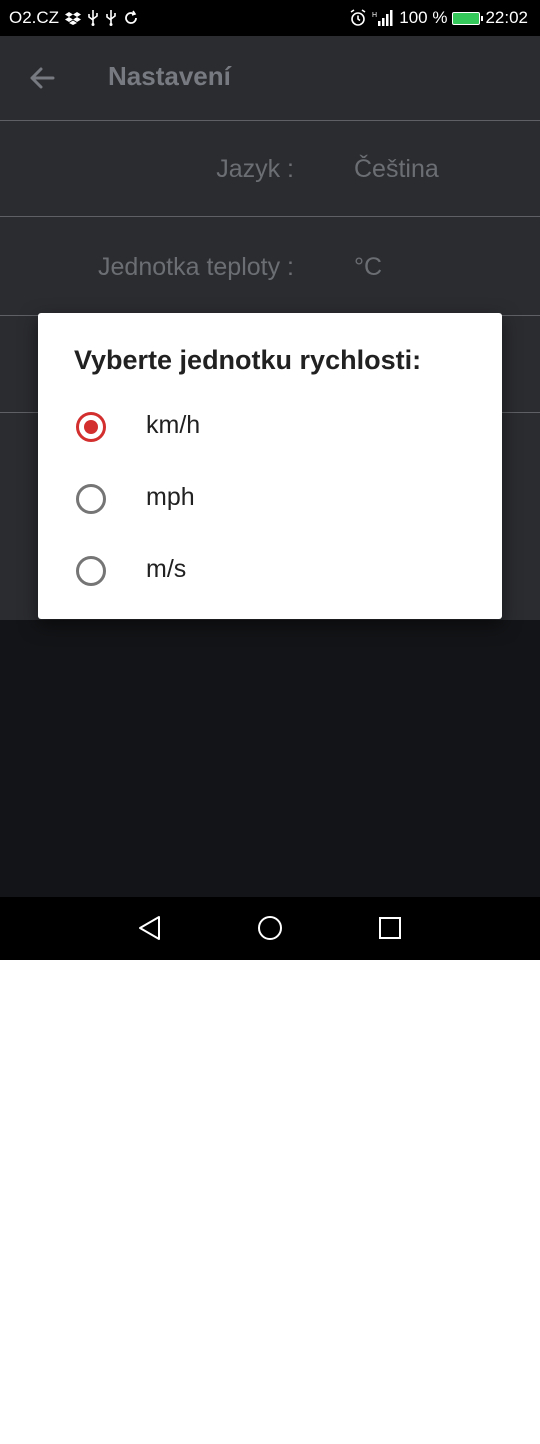  I want to click on battery-percent: 100 %, so click(423, 17).